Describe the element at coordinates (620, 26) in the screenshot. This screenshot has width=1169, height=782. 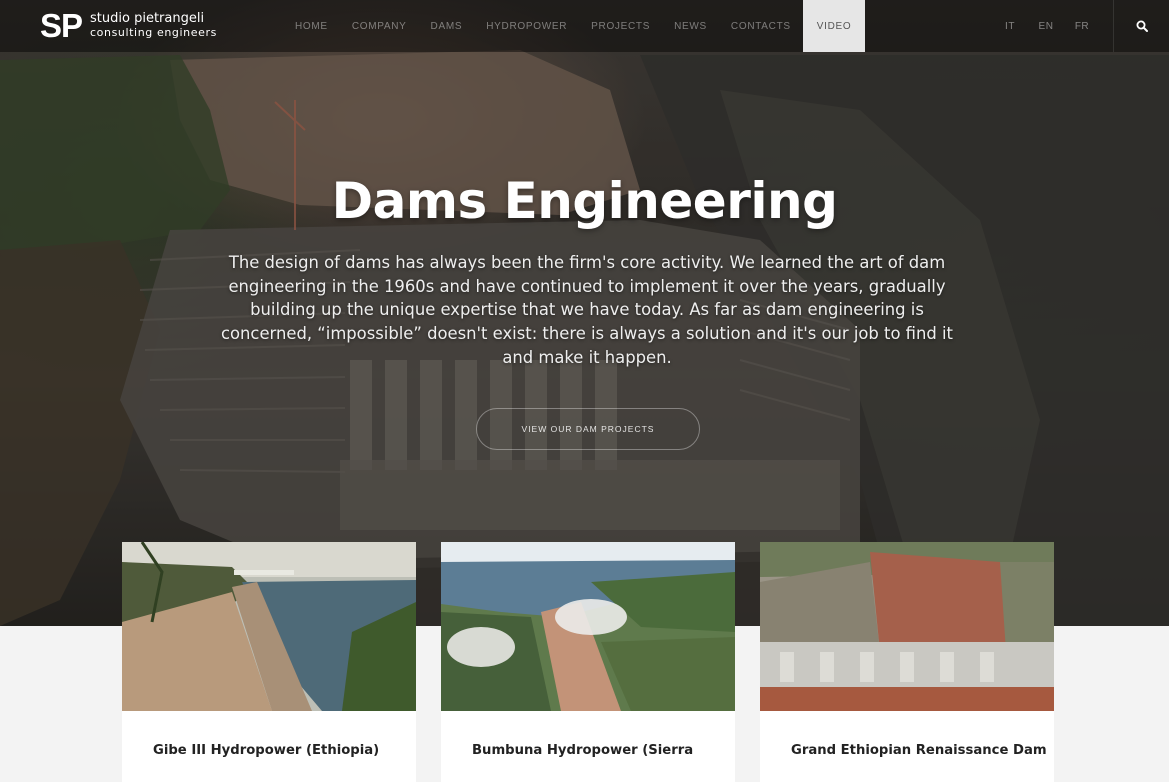
I see `nav-item-projects: PROJECTS` at that location.